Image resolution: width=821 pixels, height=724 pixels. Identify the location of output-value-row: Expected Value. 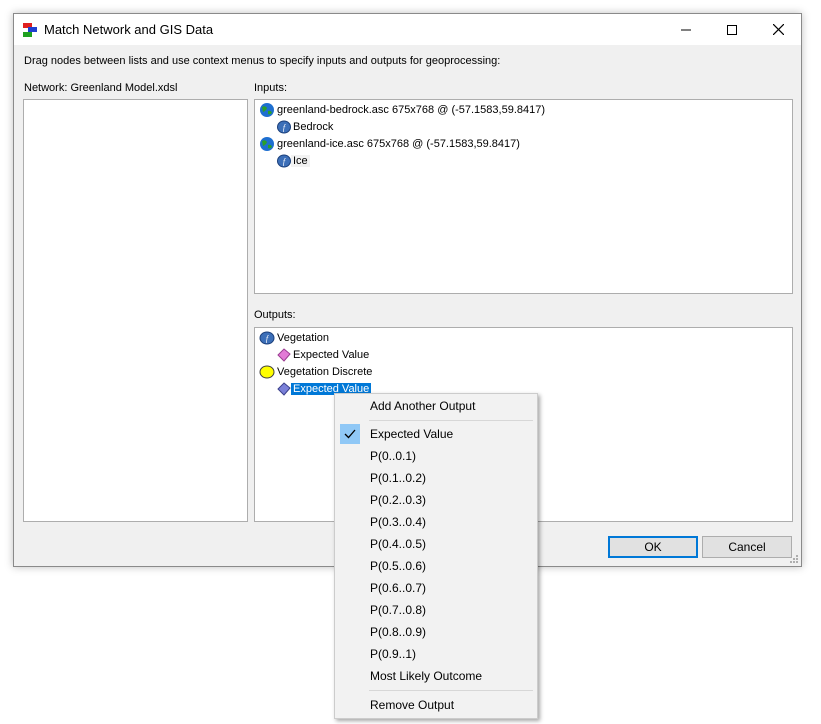
(324, 354).